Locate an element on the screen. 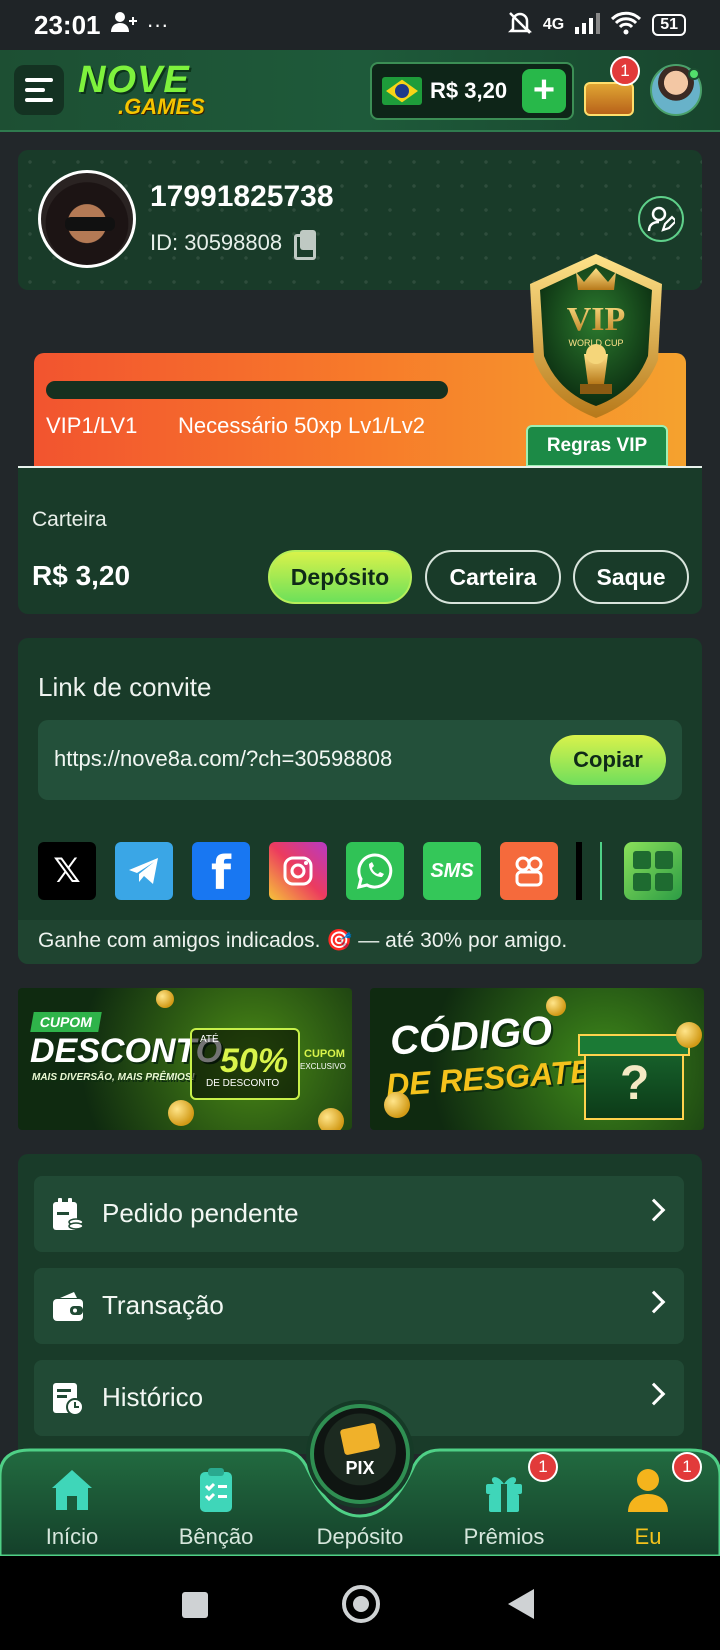 The width and height of the screenshot is (720, 1650). kwai-icon is located at coordinates (529, 871).